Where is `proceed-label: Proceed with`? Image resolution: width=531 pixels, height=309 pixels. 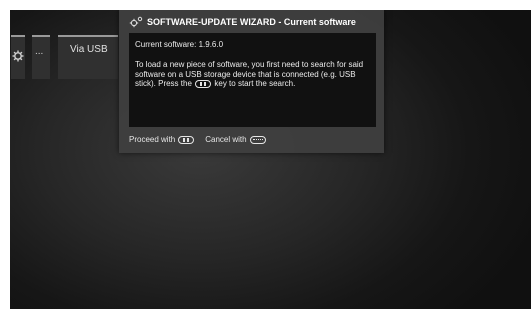
proceed-label: Proceed with is located at coordinates (152, 139).